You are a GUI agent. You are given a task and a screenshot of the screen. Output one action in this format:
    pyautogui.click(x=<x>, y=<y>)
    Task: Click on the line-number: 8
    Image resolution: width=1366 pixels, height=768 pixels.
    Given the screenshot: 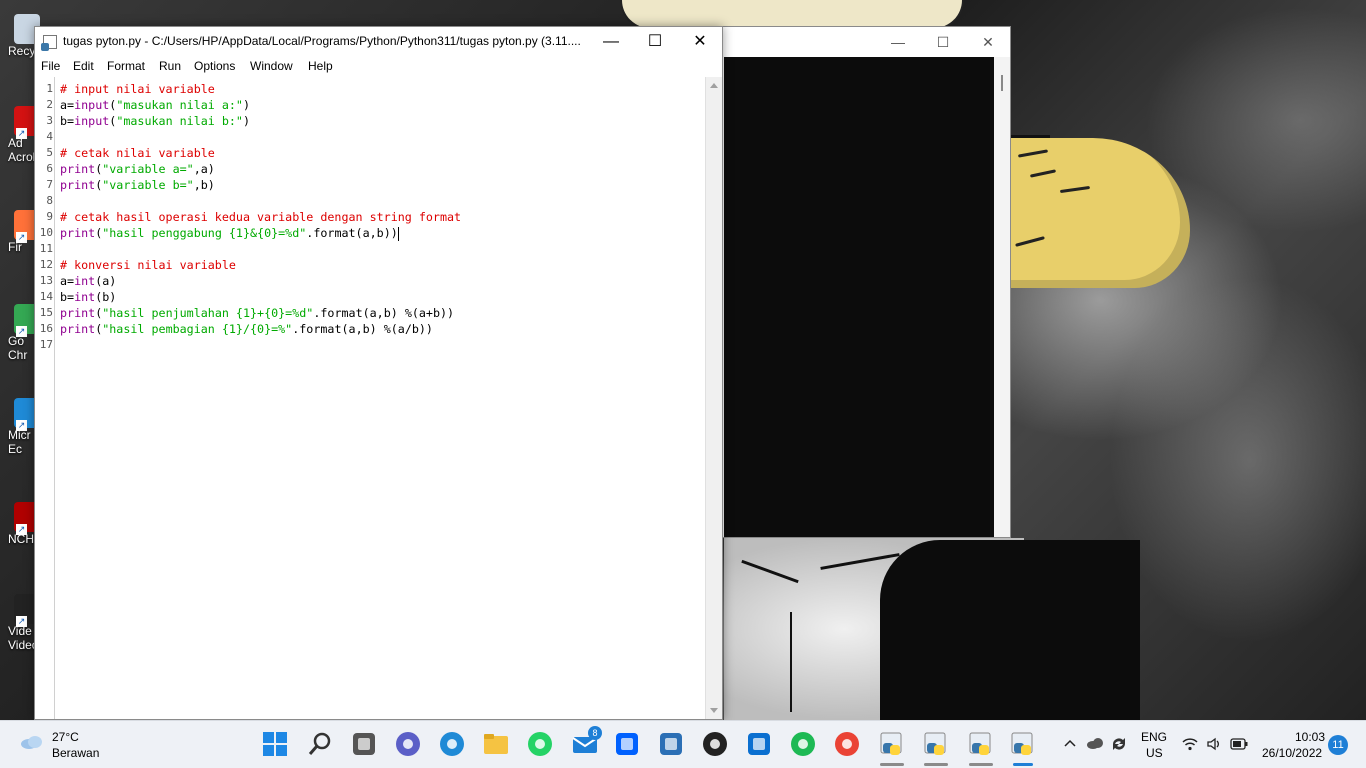 What is the action you would take?
    pyautogui.click(x=49, y=200)
    